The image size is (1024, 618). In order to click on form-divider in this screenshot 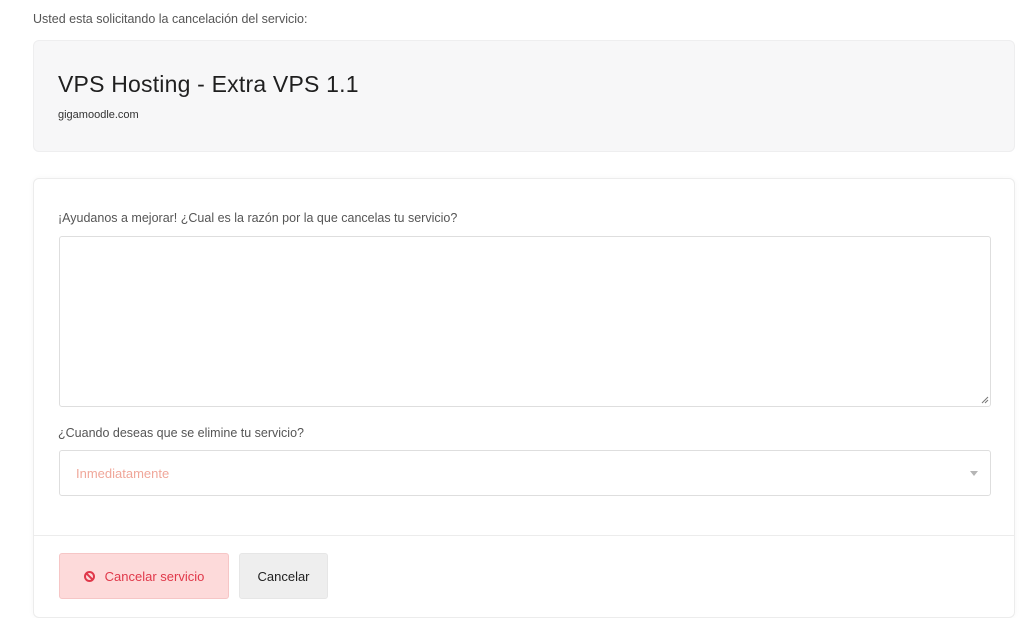, I will do `click(524, 535)`.